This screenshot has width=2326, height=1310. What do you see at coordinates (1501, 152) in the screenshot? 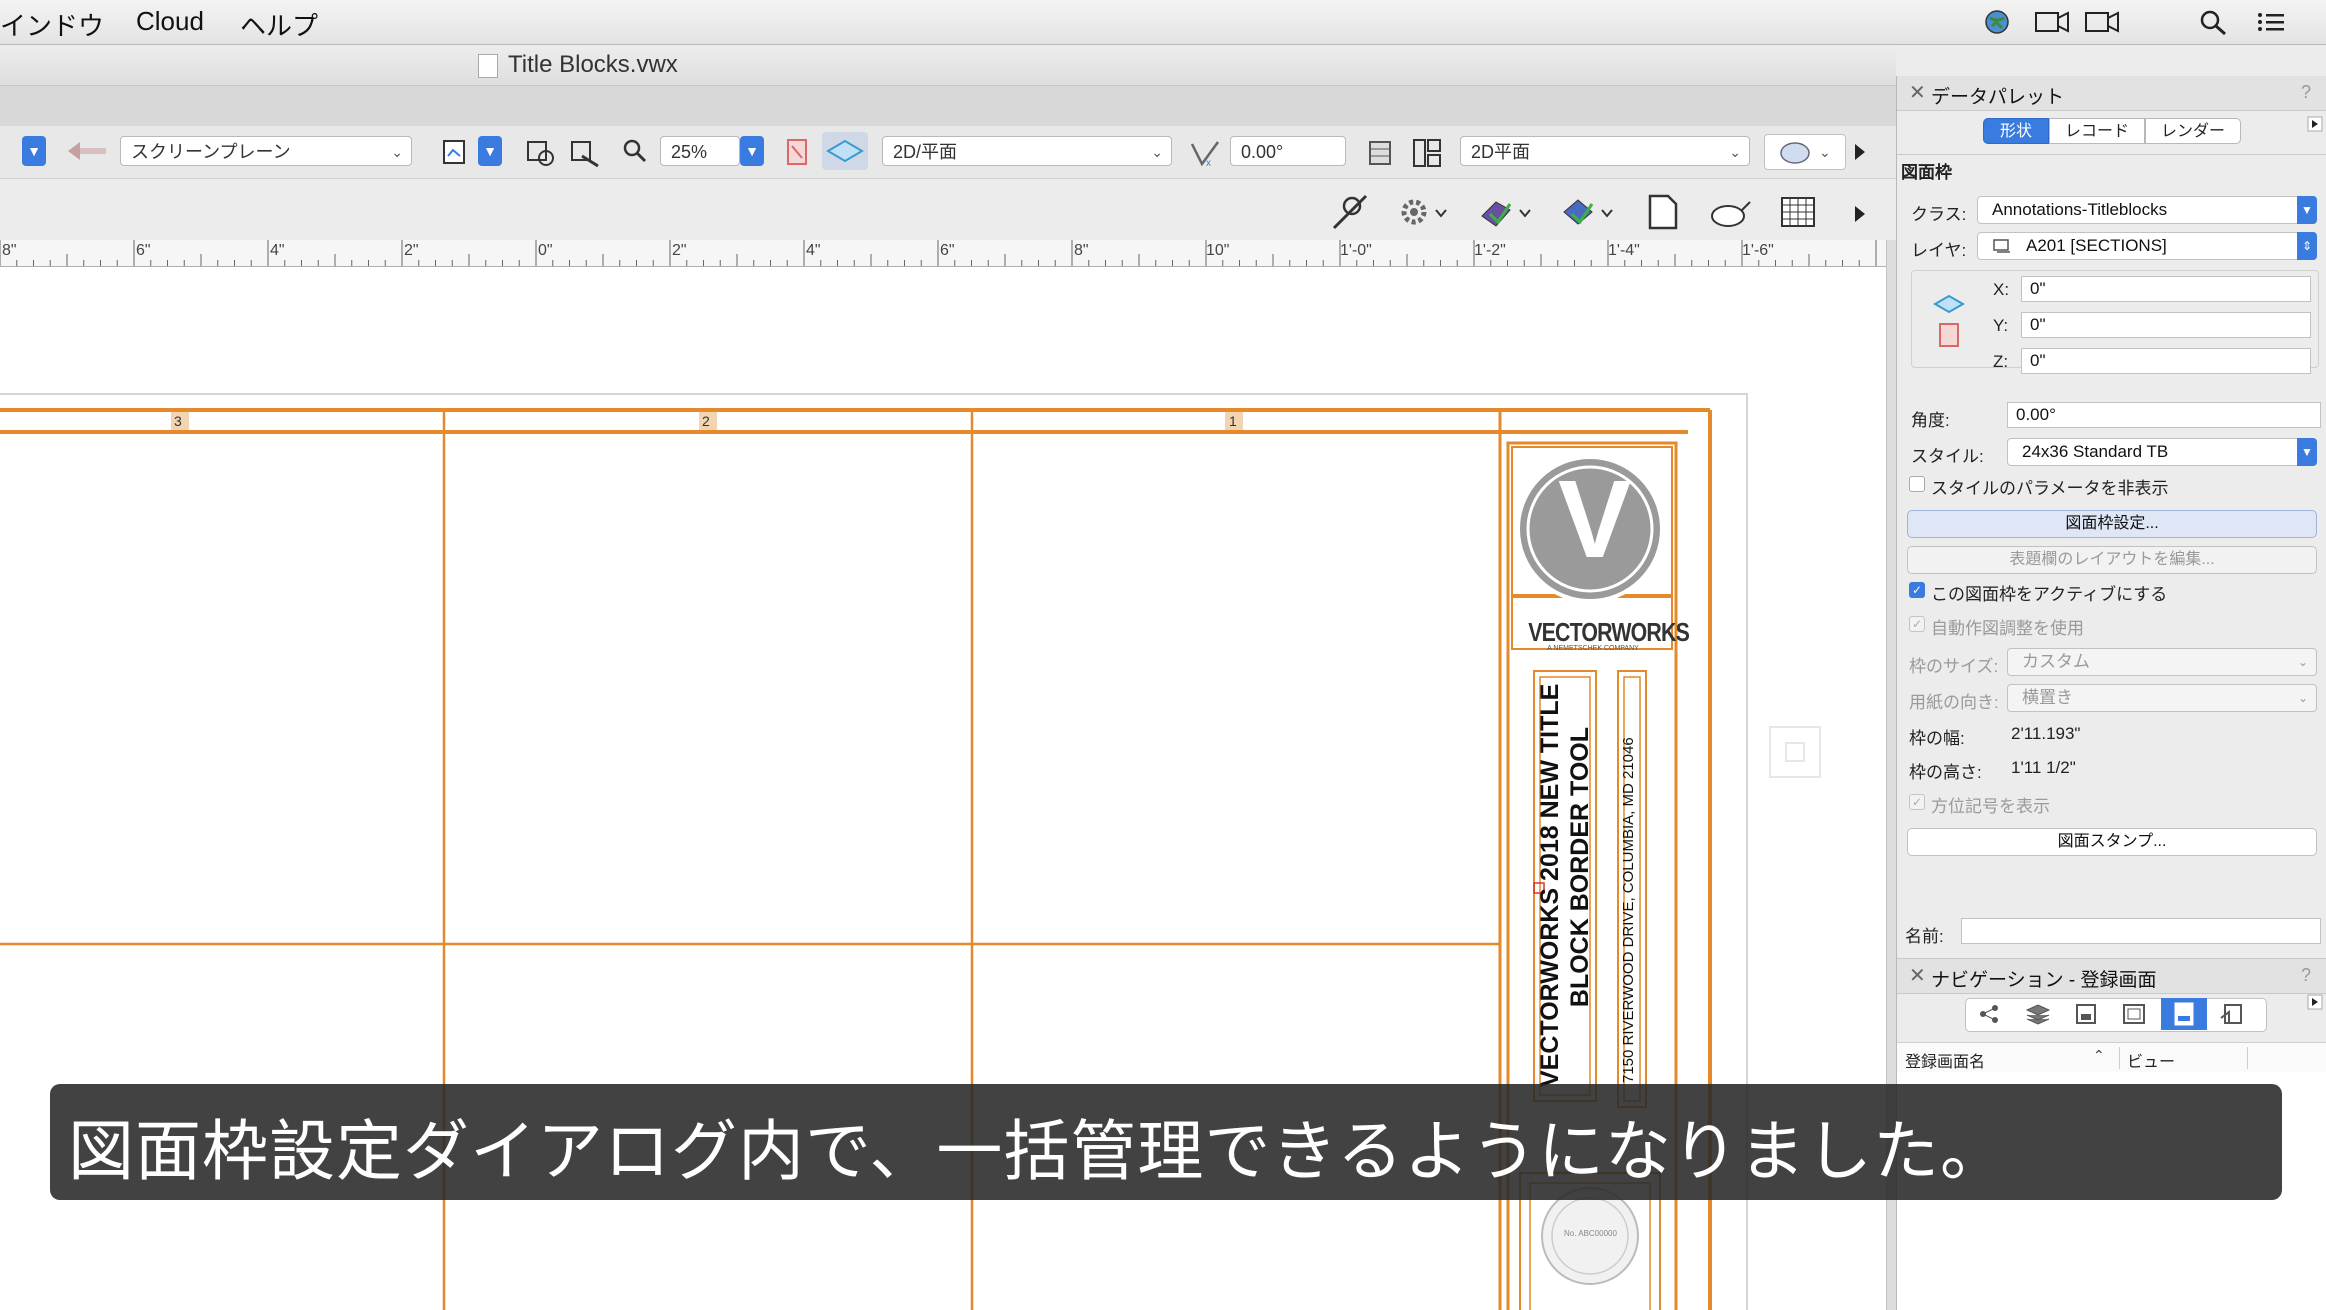
I see `render-mode-value: 2D平面` at bounding box center [1501, 152].